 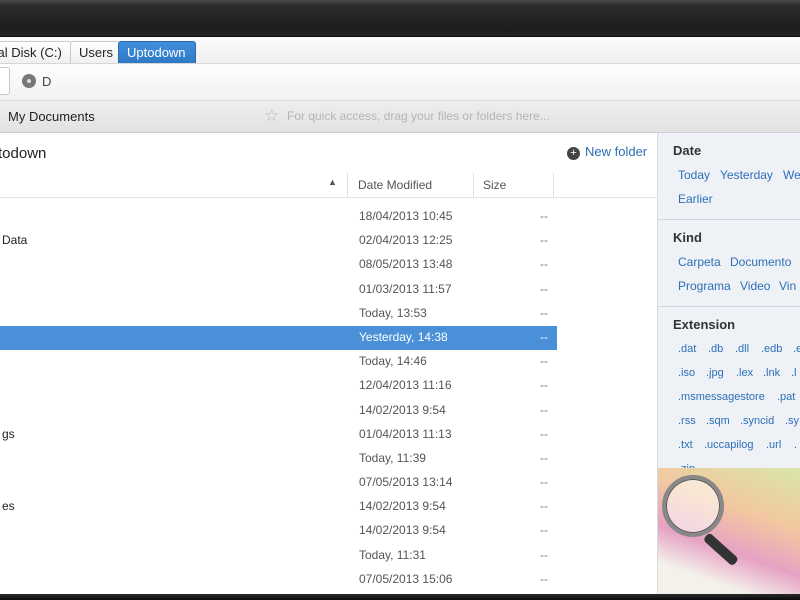 I want to click on filter-date-week: We, so click(x=791, y=175).